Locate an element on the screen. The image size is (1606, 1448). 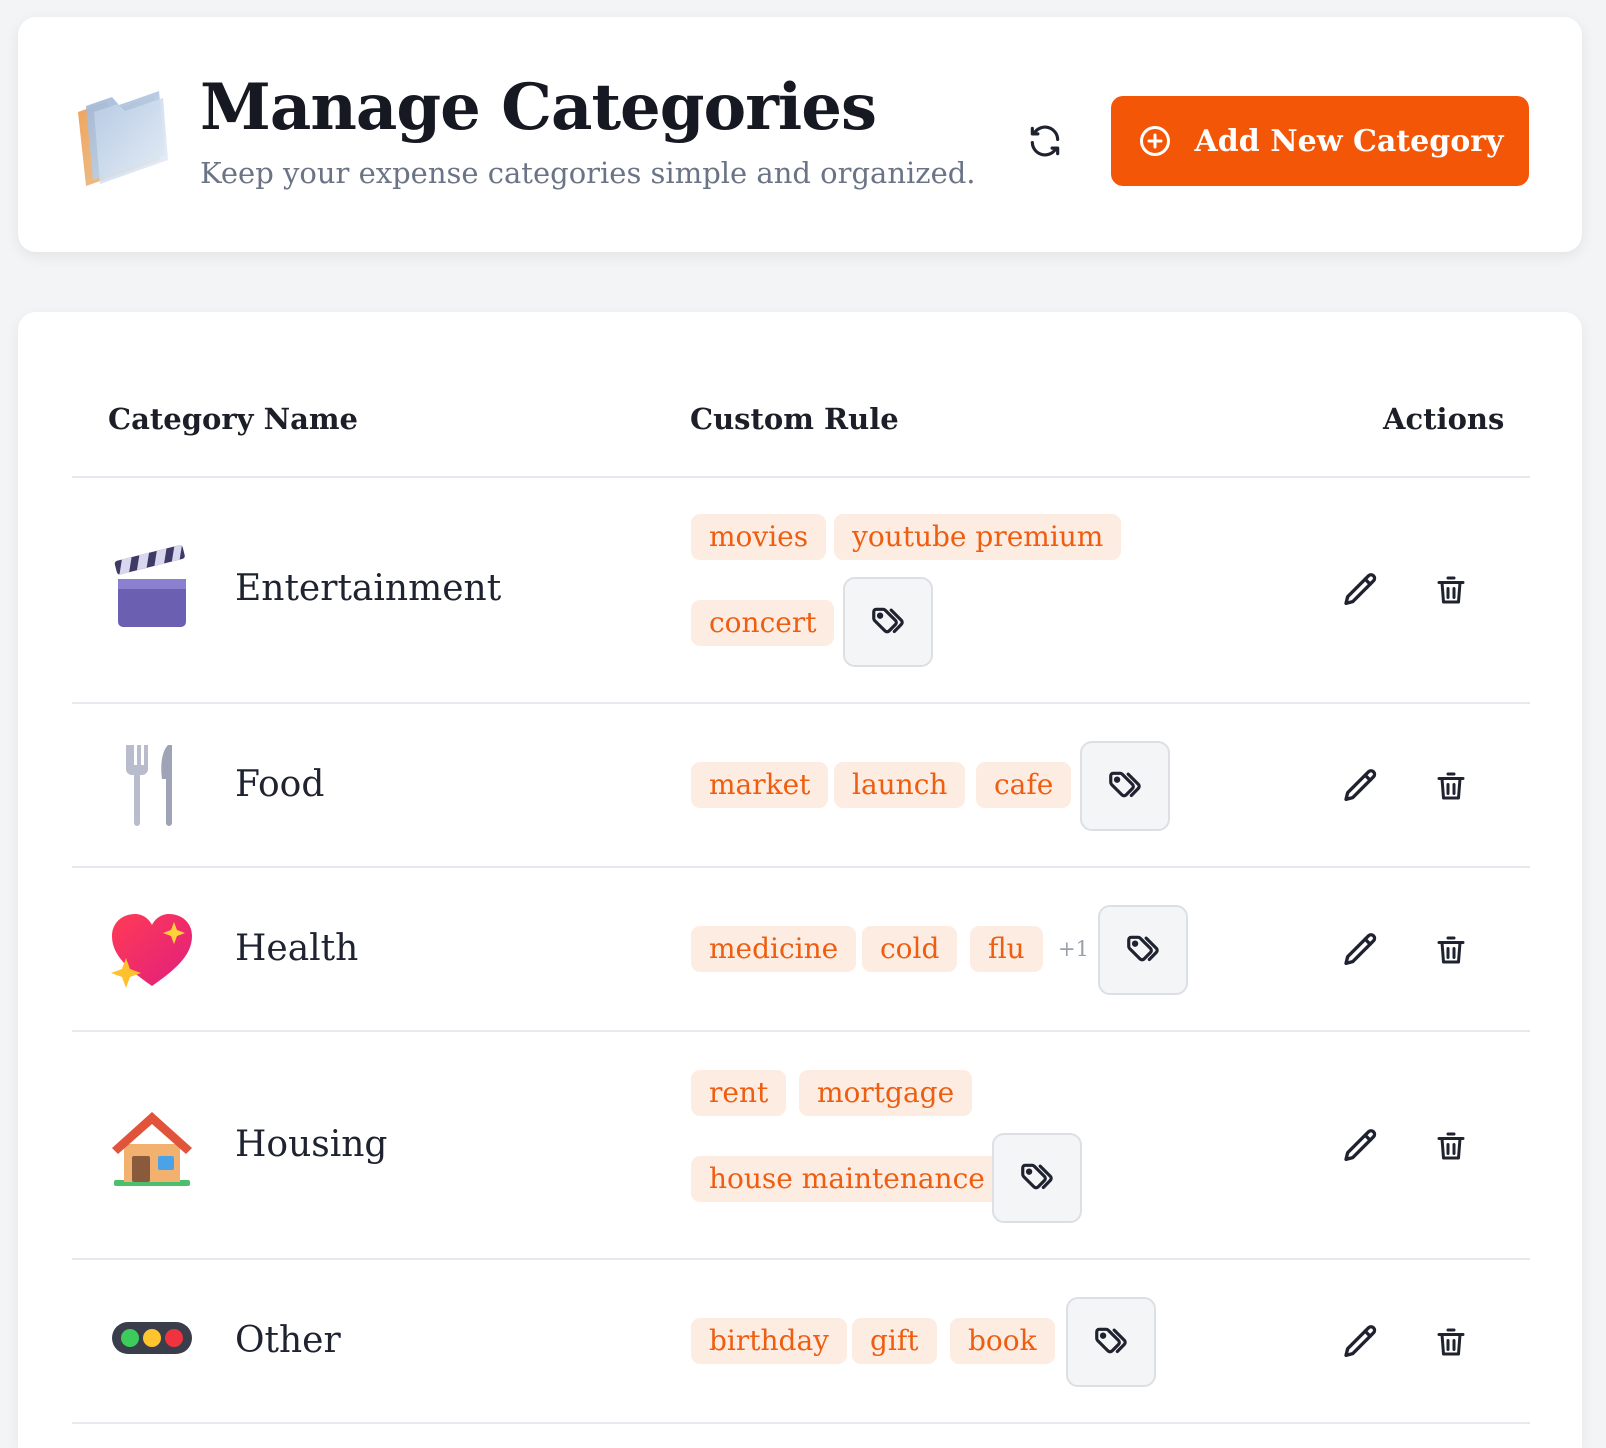
refresh-icon is located at coordinates (1045, 141).